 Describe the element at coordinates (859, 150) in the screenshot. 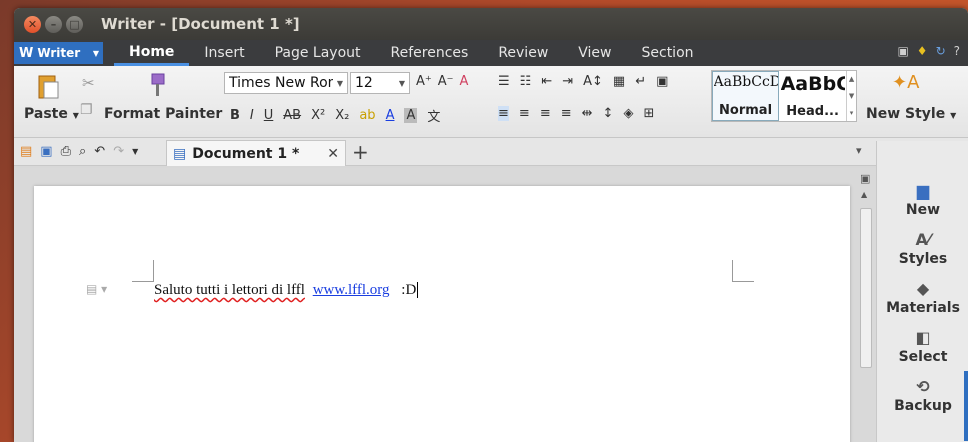

I see `tab-list-icon: ▾` at that location.